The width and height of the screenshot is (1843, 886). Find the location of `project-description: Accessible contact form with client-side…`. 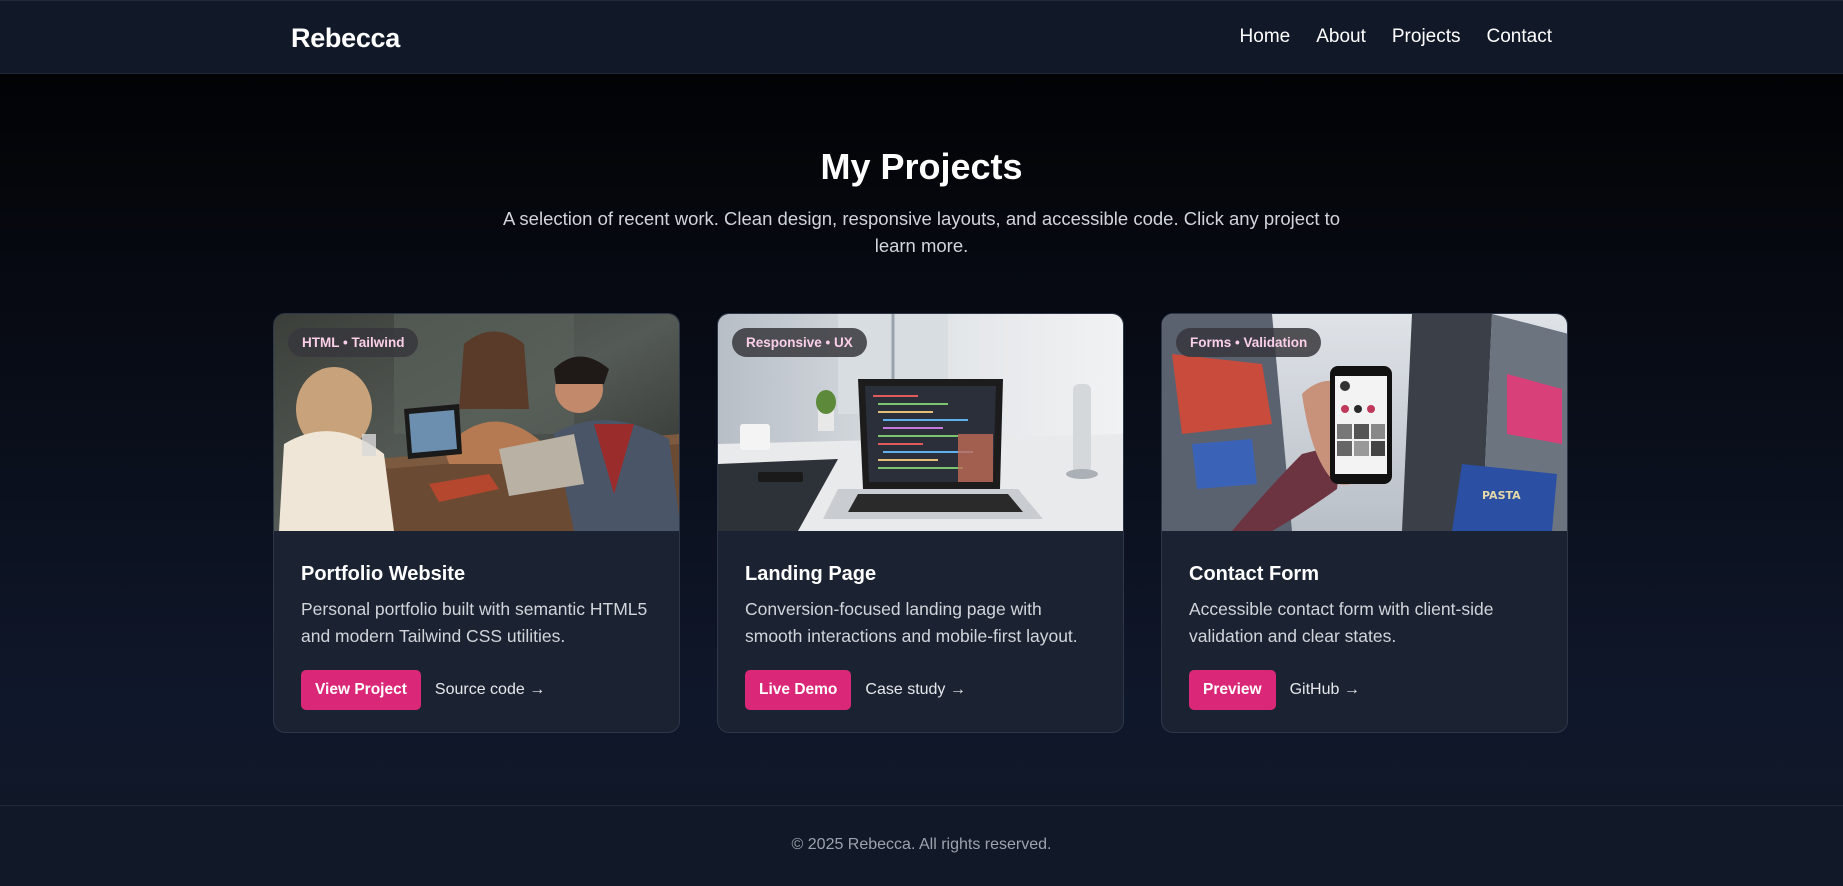

project-description: Accessible contact form with client-side… is located at coordinates (1341, 622).